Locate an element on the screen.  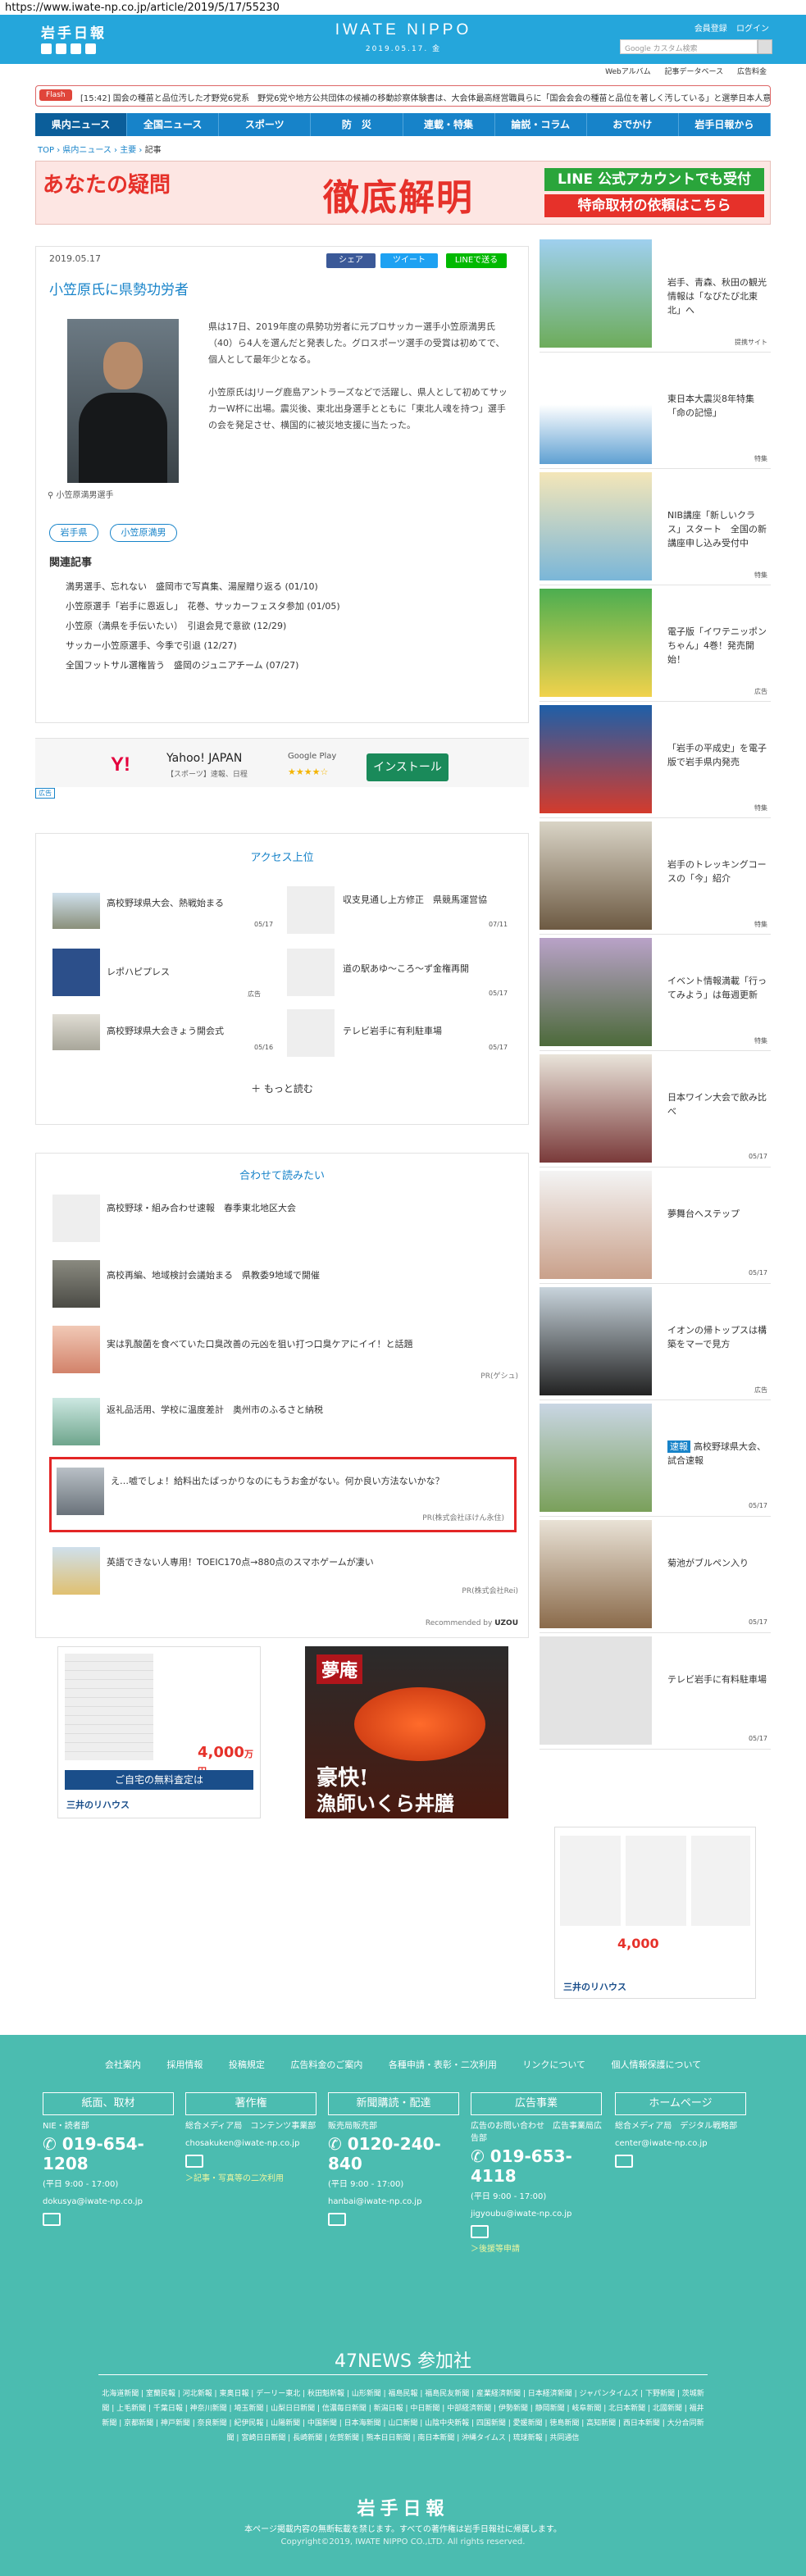
crumb-main: 主要 is located at coordinates (128, 150).